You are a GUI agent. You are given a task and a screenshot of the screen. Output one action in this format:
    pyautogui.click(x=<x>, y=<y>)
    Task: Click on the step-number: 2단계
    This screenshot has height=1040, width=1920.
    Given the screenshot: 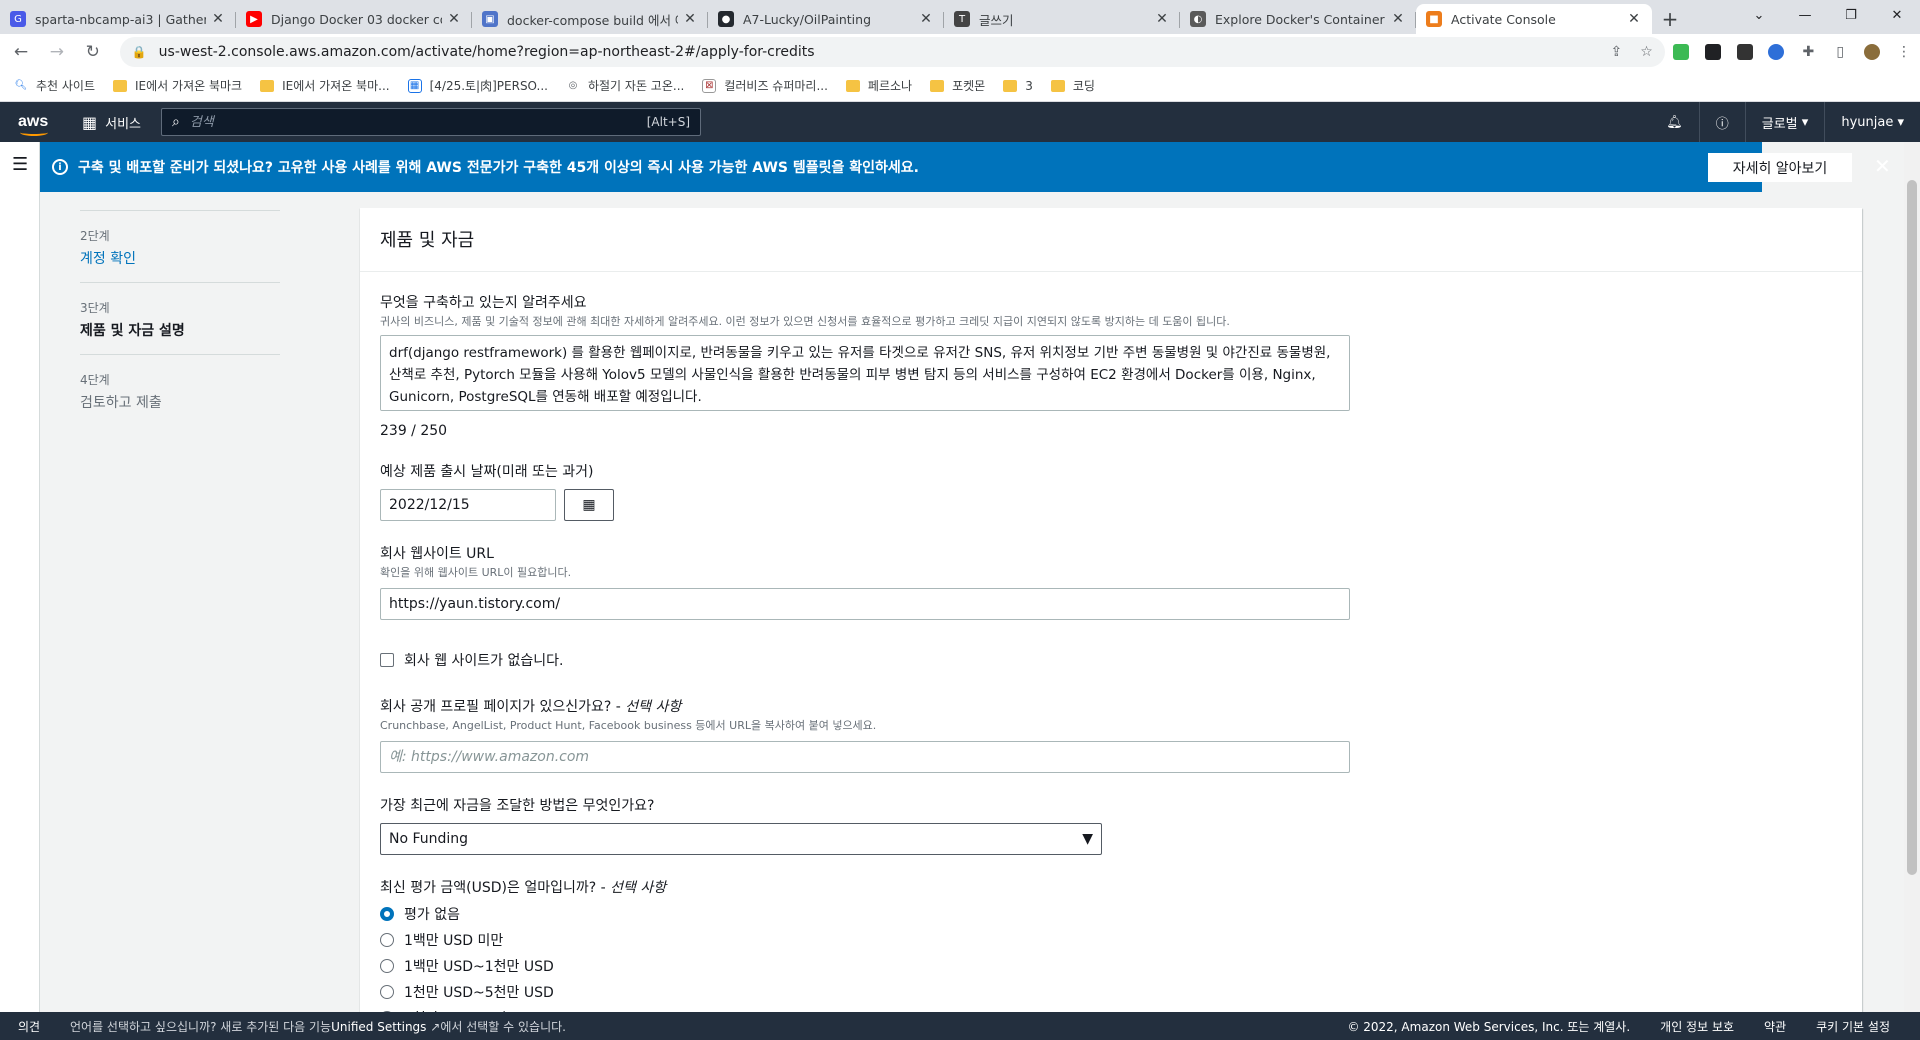 What is the action you would take?
    pyautogui.click(x=95, y=236)
    